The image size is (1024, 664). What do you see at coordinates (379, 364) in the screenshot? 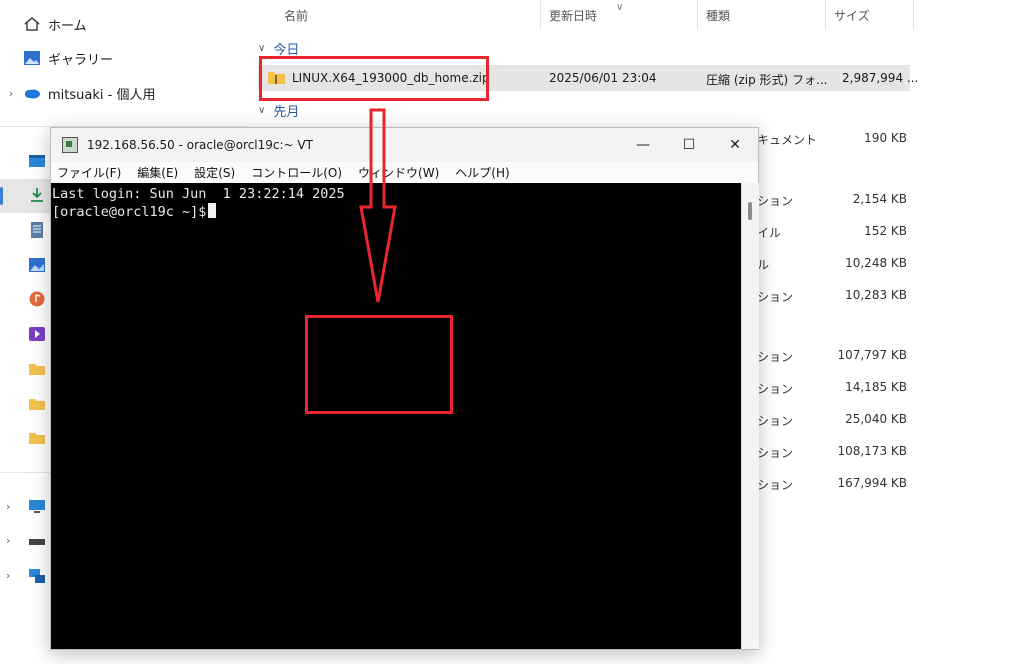
I see `annotation-target-box` at bounding box center [379, 364].